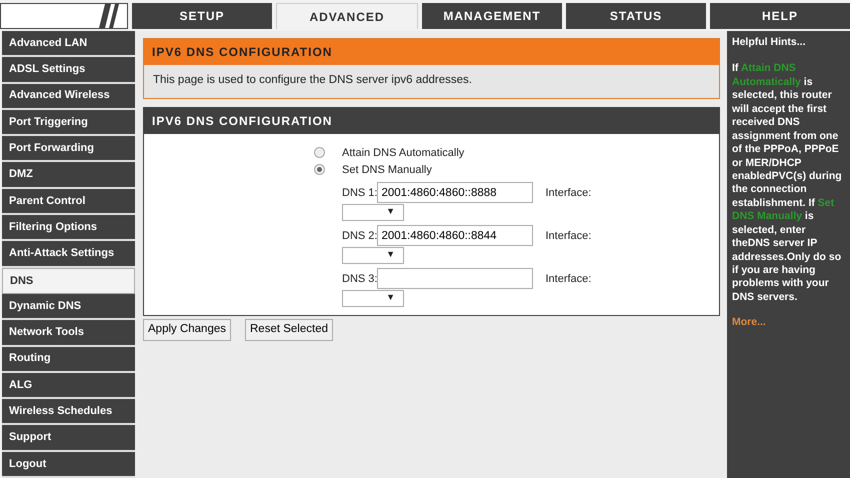  I want to click on sidebar-item: Filtering Options, so click(68, 228).